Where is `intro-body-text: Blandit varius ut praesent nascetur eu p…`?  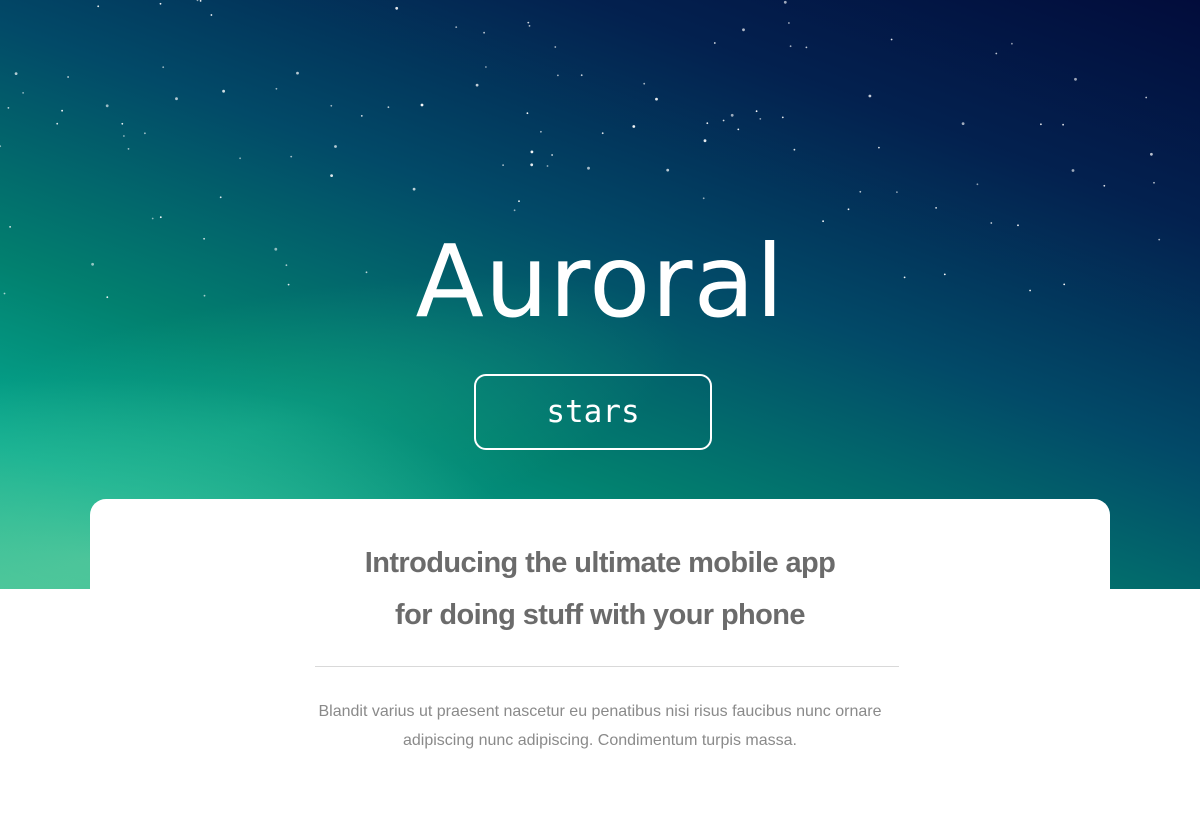 intro-body-text: Blandit varius ut praesent nascetur eu p… is located at coordinates (600, 726).